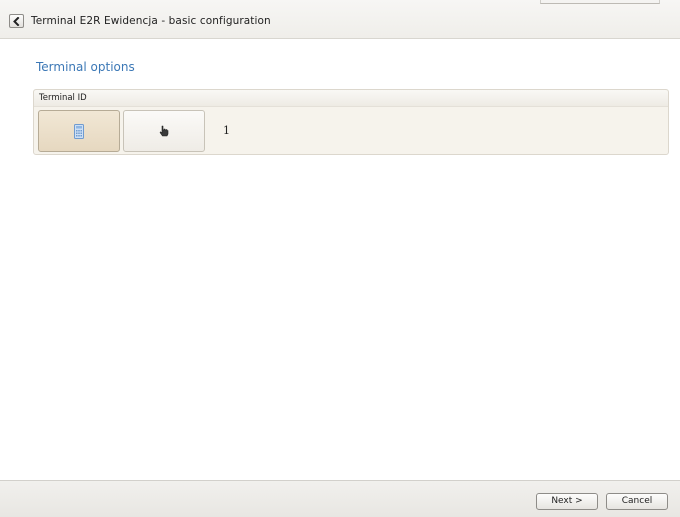  Describe the element at coordinates (226, 130) in the screenshot. I see `terminal-id-value: 1` at that location.